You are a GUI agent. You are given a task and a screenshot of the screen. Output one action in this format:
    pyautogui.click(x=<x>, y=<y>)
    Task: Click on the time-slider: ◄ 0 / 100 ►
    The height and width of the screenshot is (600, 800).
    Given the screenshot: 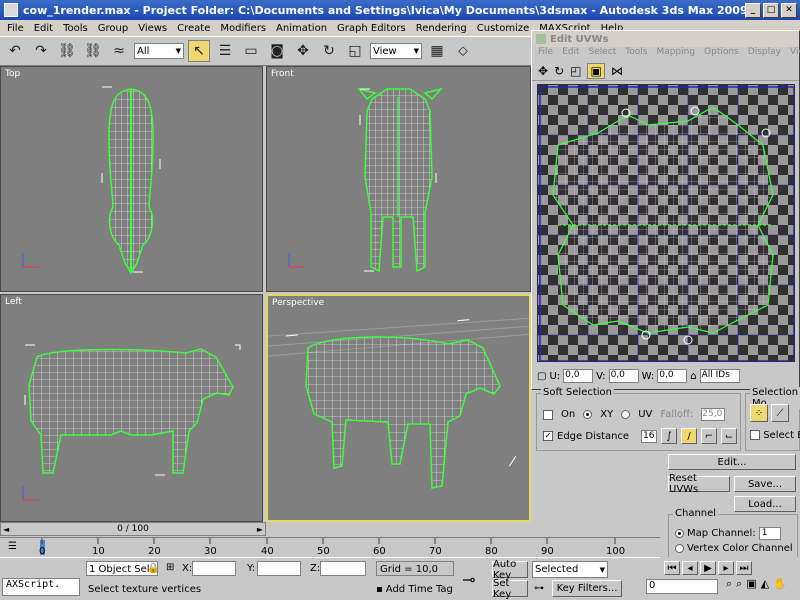 What is the action you would take?
    pyautogui.click(x=133, y=529)
    